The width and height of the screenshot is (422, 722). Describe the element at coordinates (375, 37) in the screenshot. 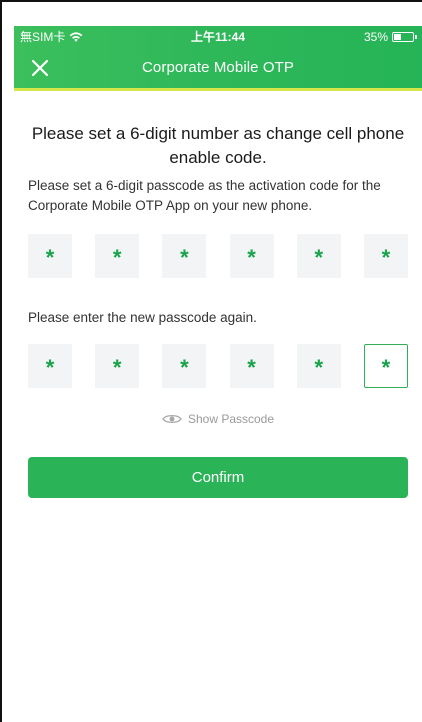

I see `battery-percent: 35%` at that location.